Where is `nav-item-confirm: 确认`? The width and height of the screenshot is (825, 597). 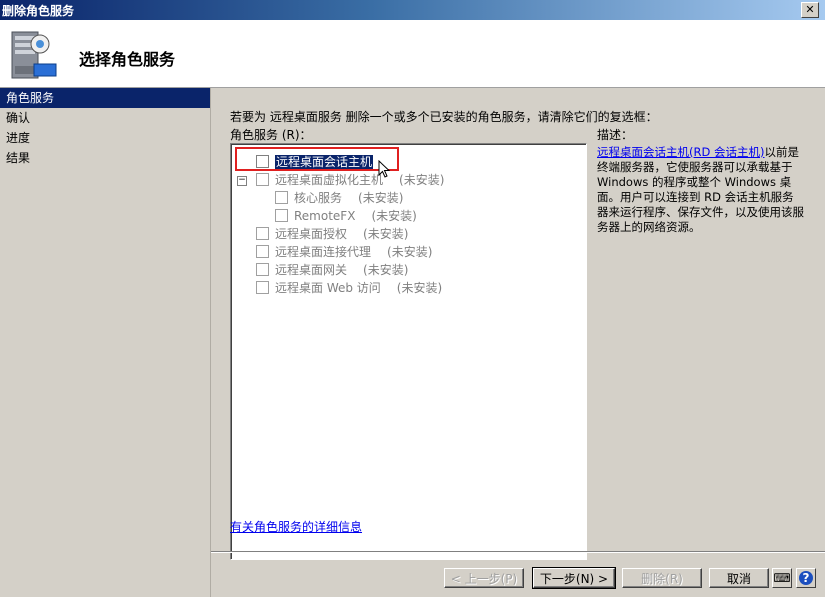
nav-item-confirm: 确认 is located at coordinates (105, 118).